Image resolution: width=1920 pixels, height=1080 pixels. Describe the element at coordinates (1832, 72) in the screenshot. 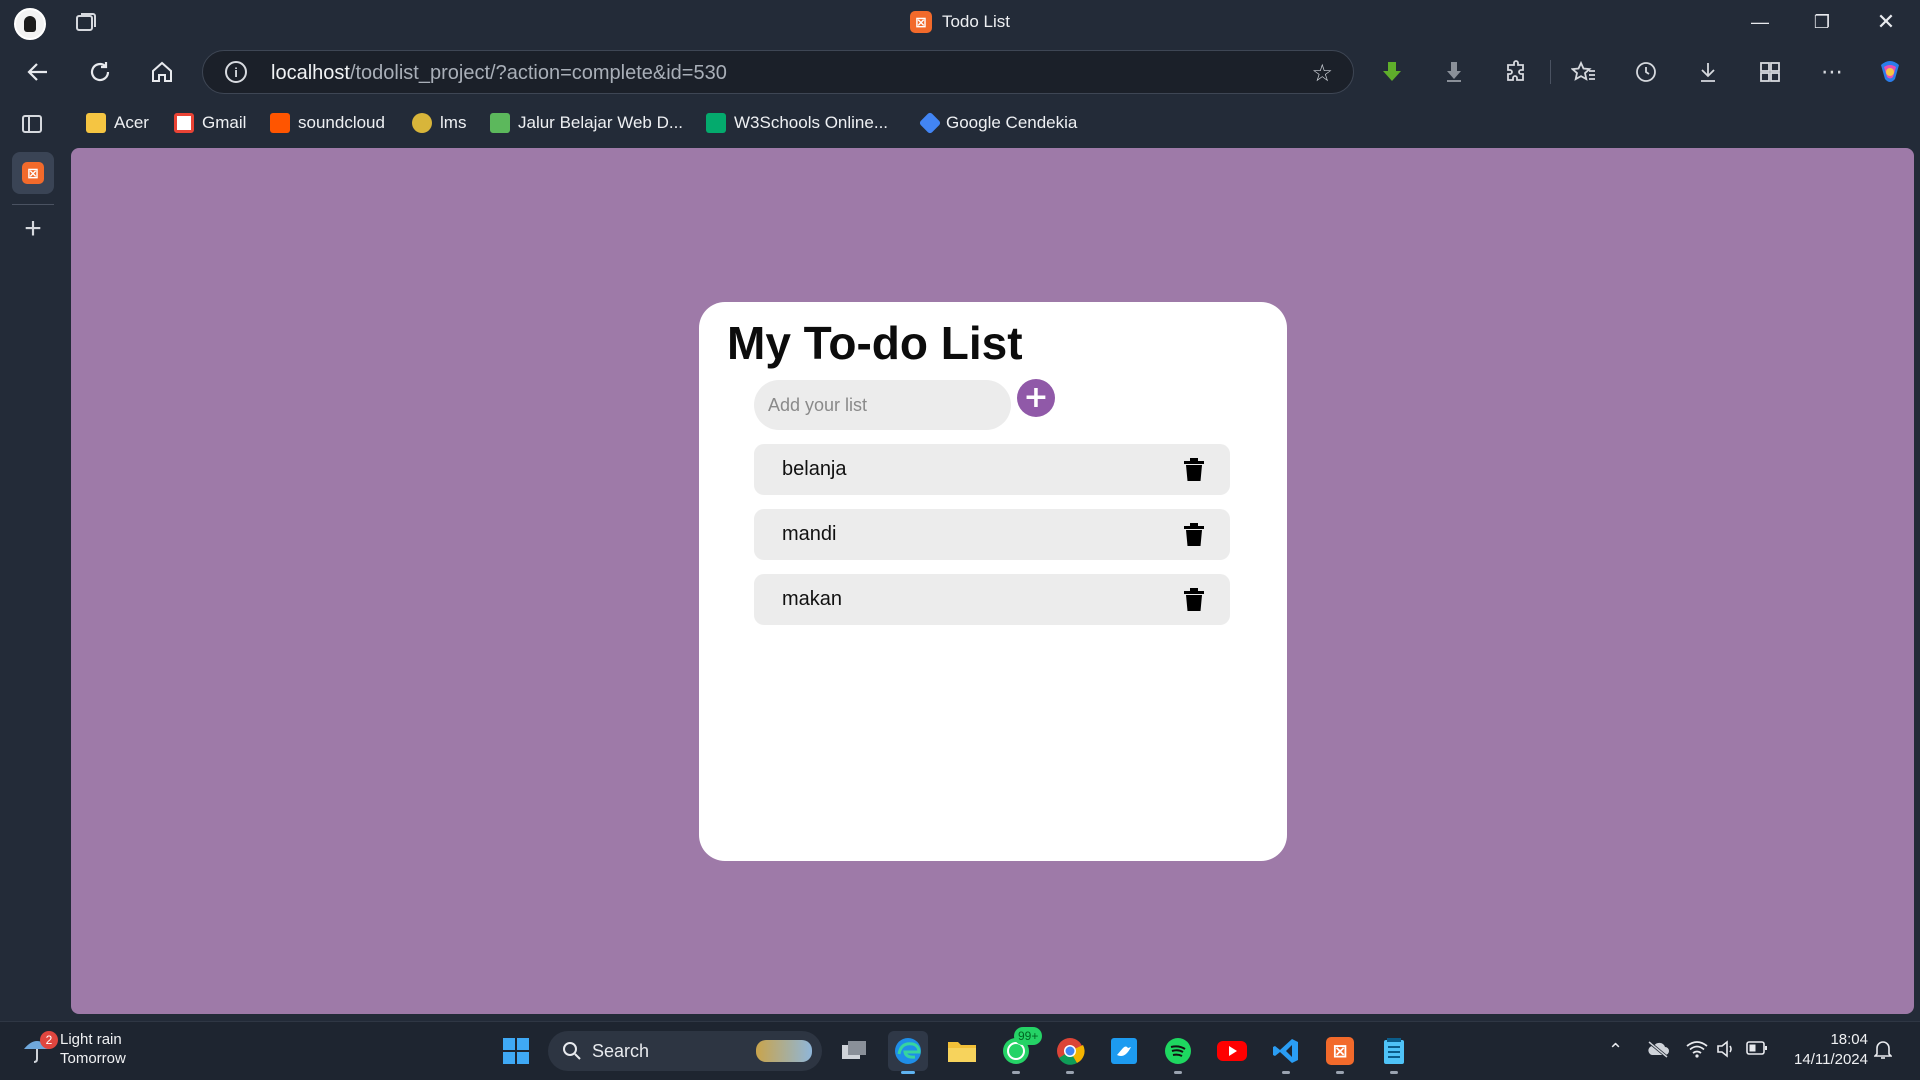

I see `more-menu-icon: ⋯` at that location.